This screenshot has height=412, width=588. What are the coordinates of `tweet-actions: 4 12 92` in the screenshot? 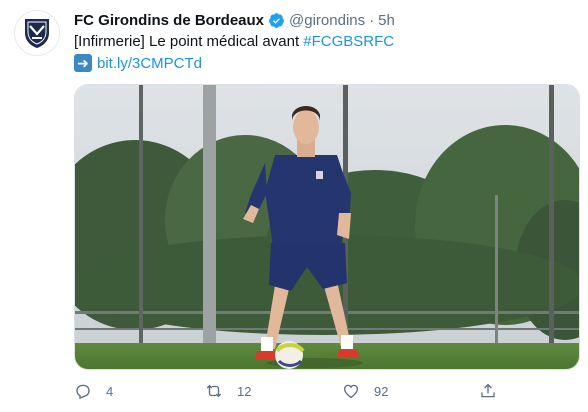 It's located at (289, 391).